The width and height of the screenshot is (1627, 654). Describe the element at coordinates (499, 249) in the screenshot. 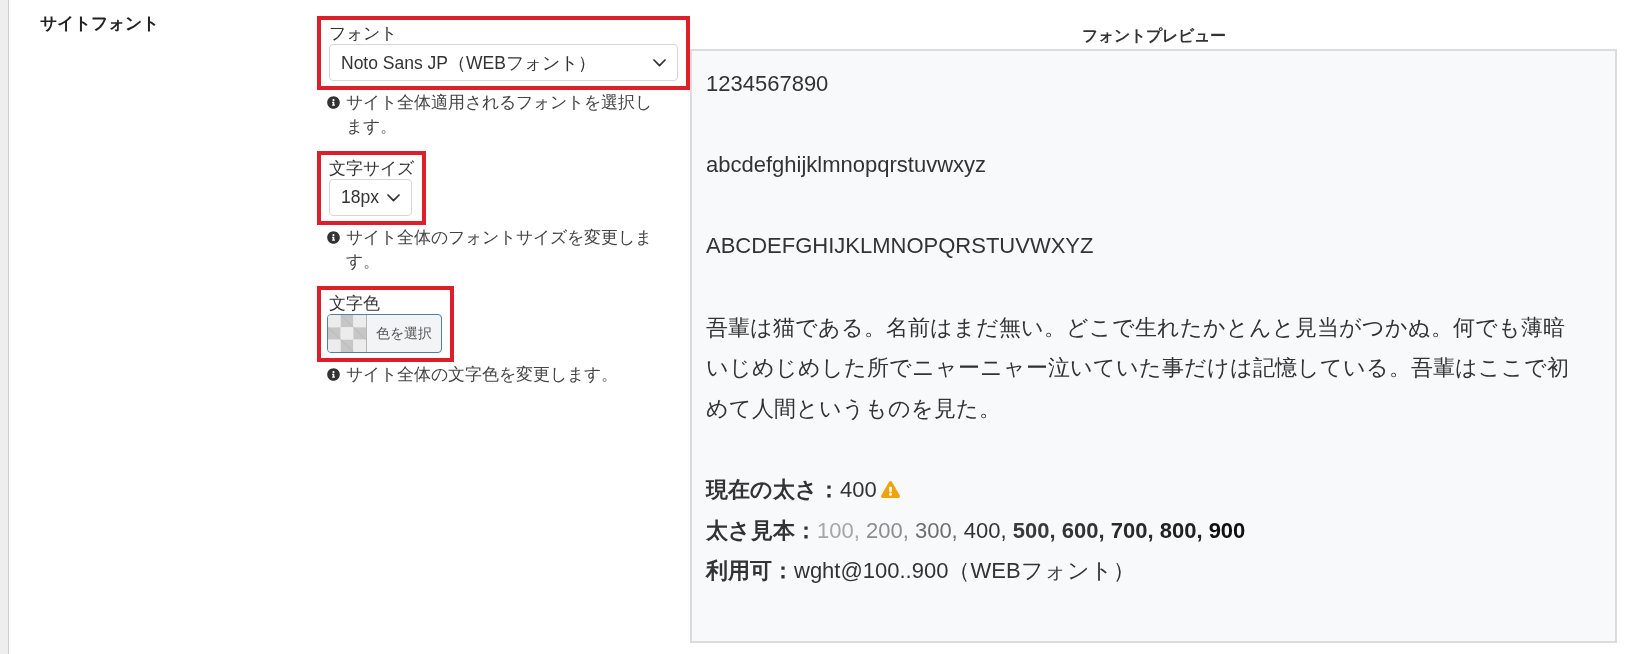

I see `help-text: サイト全体のフォントサイズを変更します。` at that location.